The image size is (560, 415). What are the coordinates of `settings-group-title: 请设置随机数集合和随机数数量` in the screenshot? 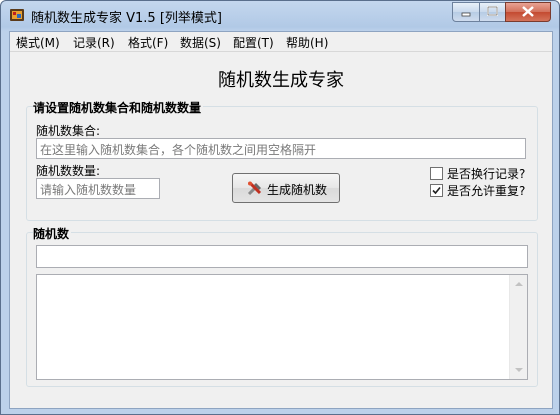 It's located at (118, 107).